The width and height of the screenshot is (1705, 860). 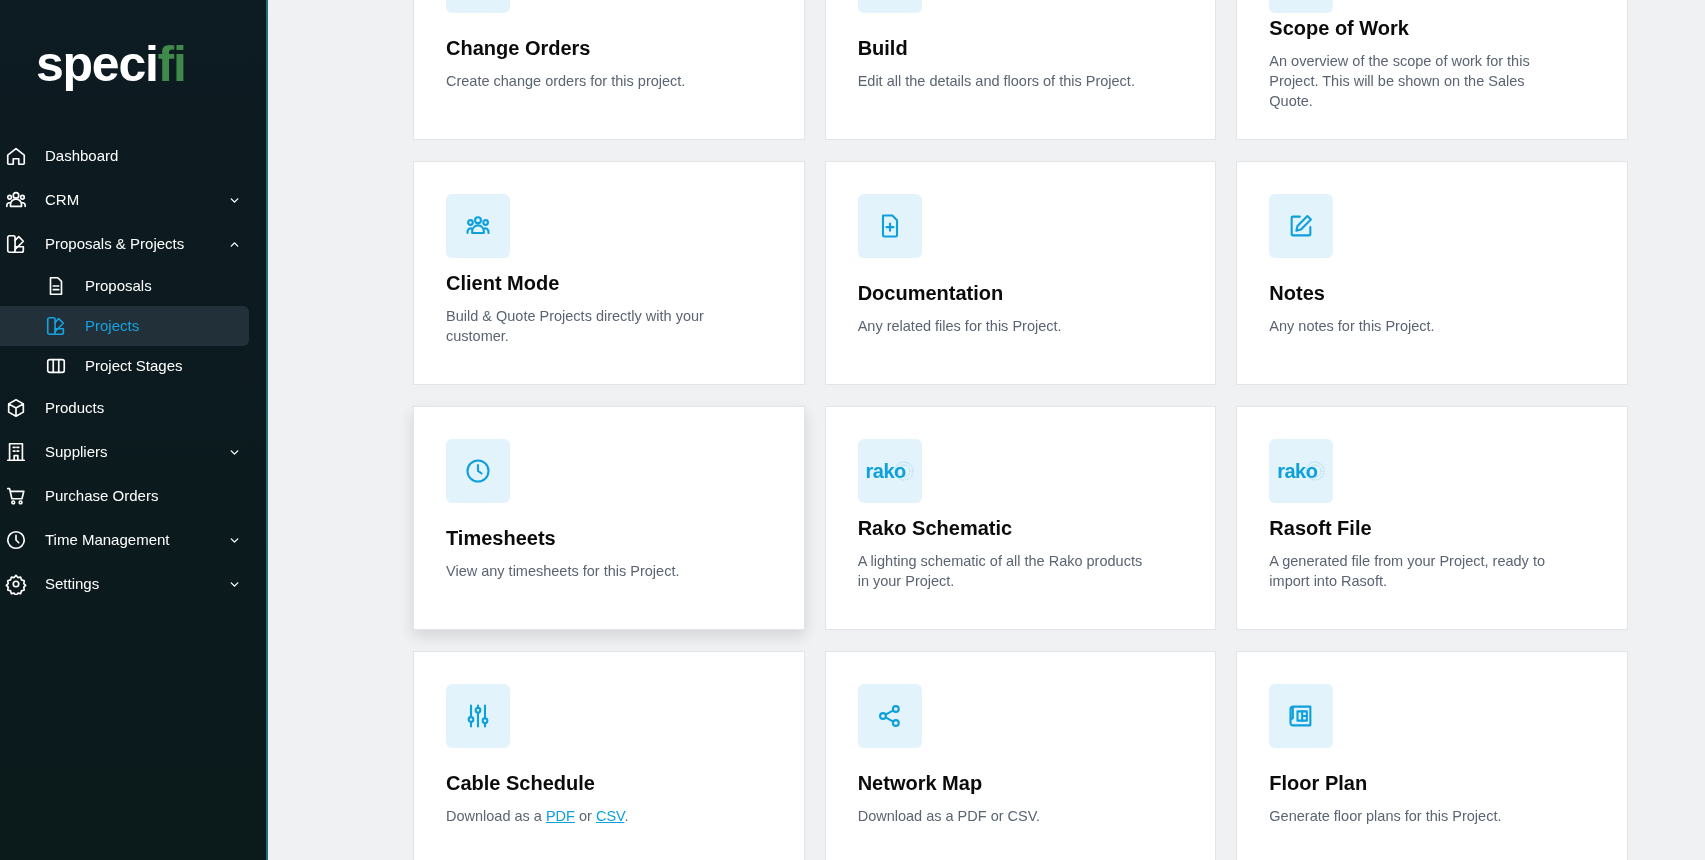 What do you see at coordinates (575, 326) in the screenshot?
I see `card-description: Build & Quote Projects directly with your customer.` at bounding box center [575, 326].